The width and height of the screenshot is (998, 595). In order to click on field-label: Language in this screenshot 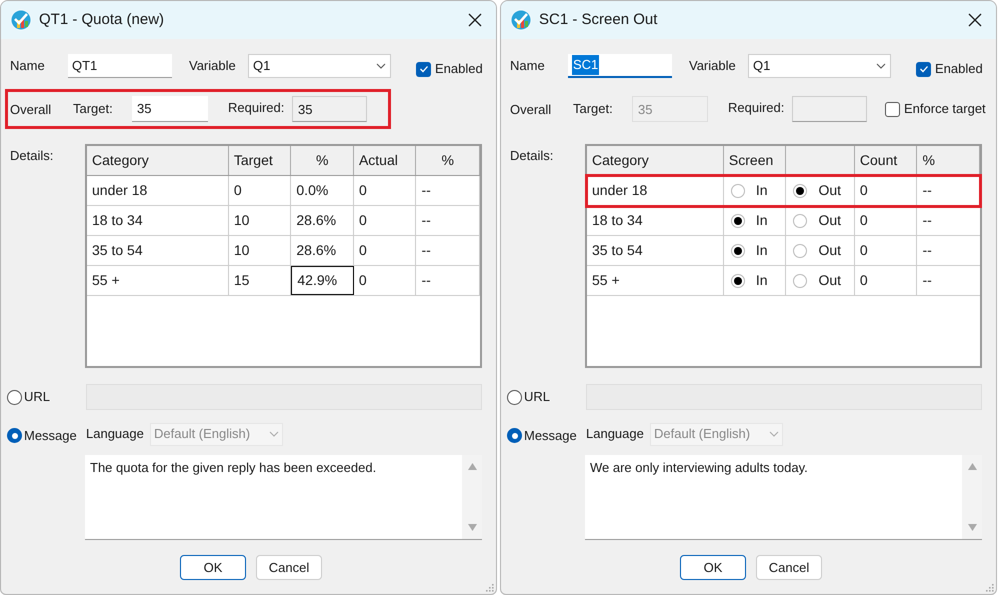, I will do `click(615, 434)`.